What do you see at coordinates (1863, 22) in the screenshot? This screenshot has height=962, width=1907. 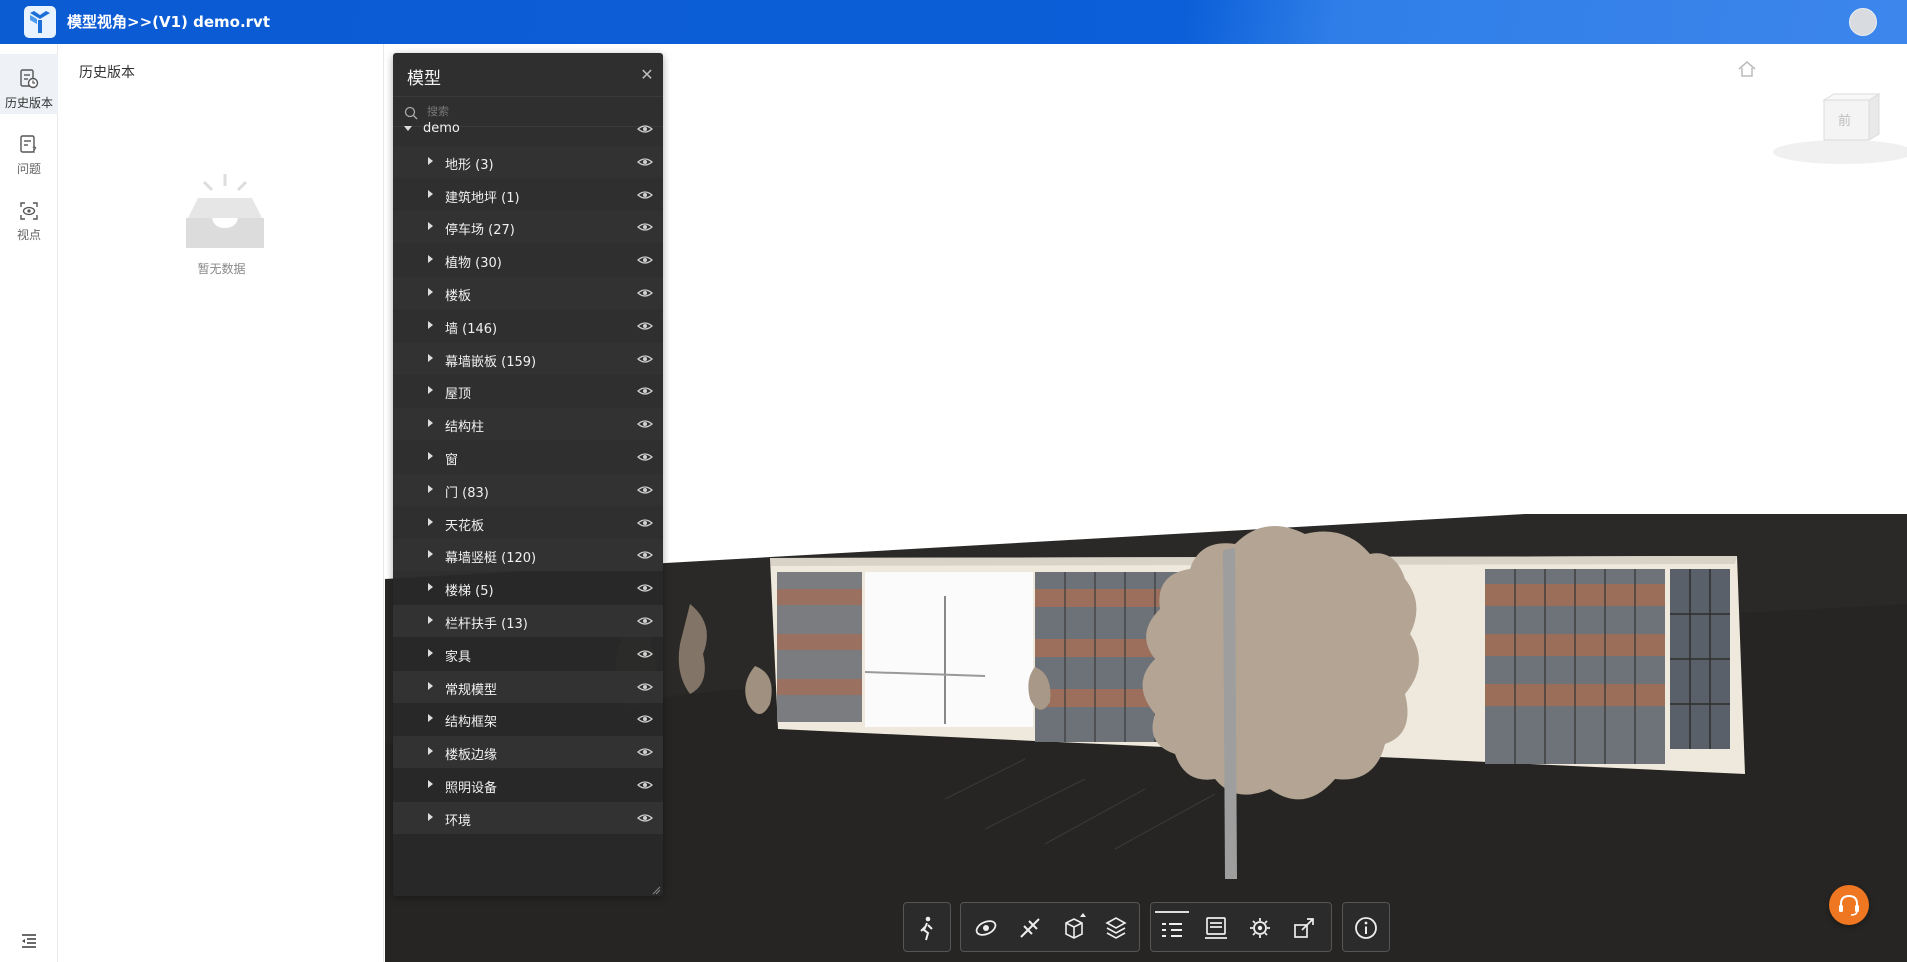 I see `user-avatar` at bounding box center [1863, 22].